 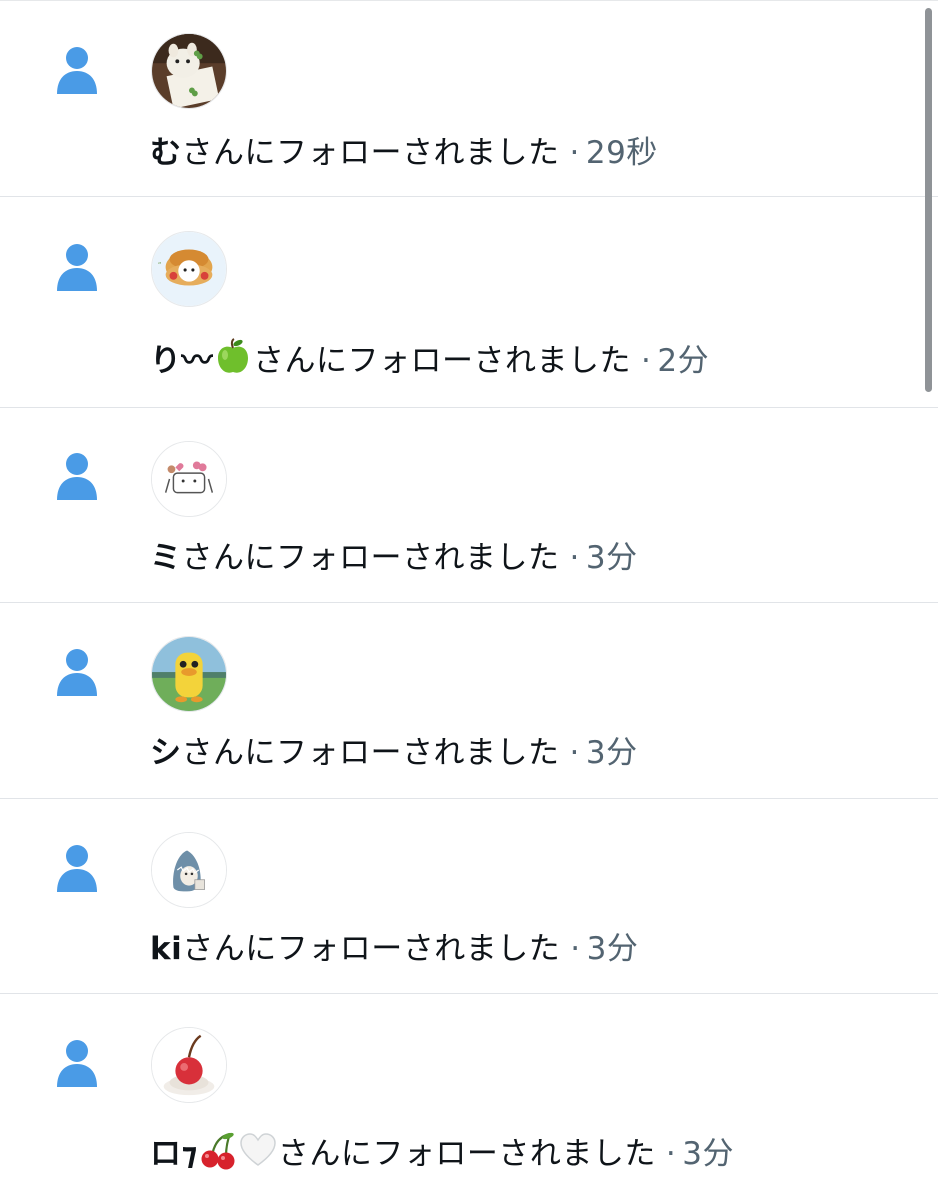 I want to click on cherry-jelly-icon, so click(x=189, y=1065).